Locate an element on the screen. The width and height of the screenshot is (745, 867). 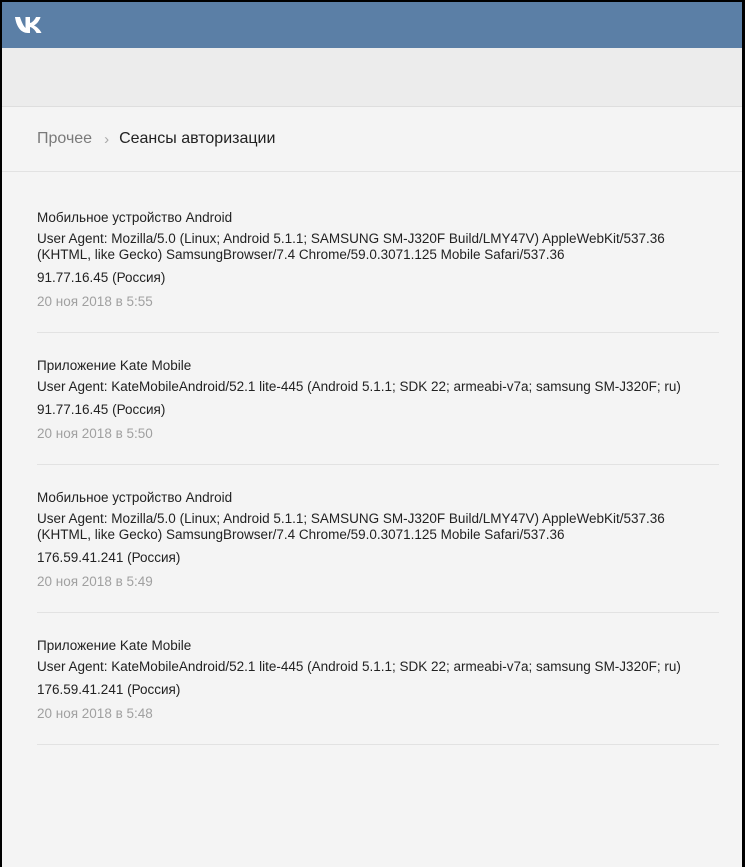
session-date: 20 ноя 2018 в 5:50 is located at coordinates (95, 433).